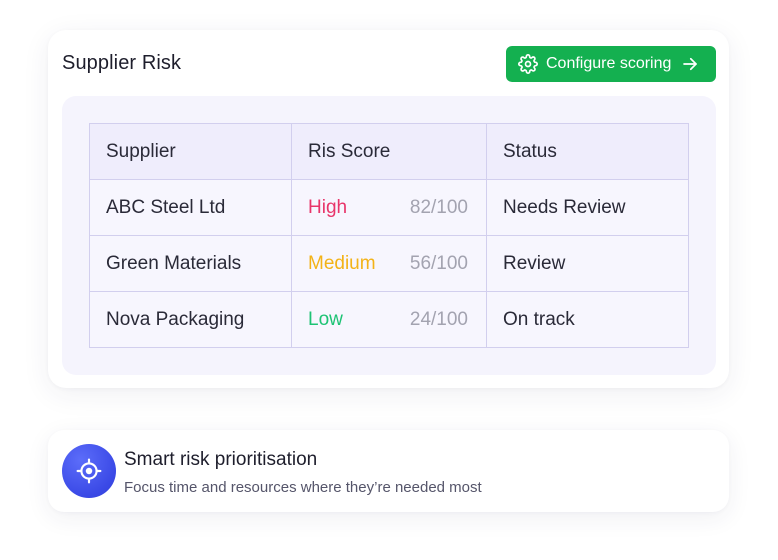 The image size is (778, 560). I want to click on risk-score-cell: Low 24/100, so click(389, 319).